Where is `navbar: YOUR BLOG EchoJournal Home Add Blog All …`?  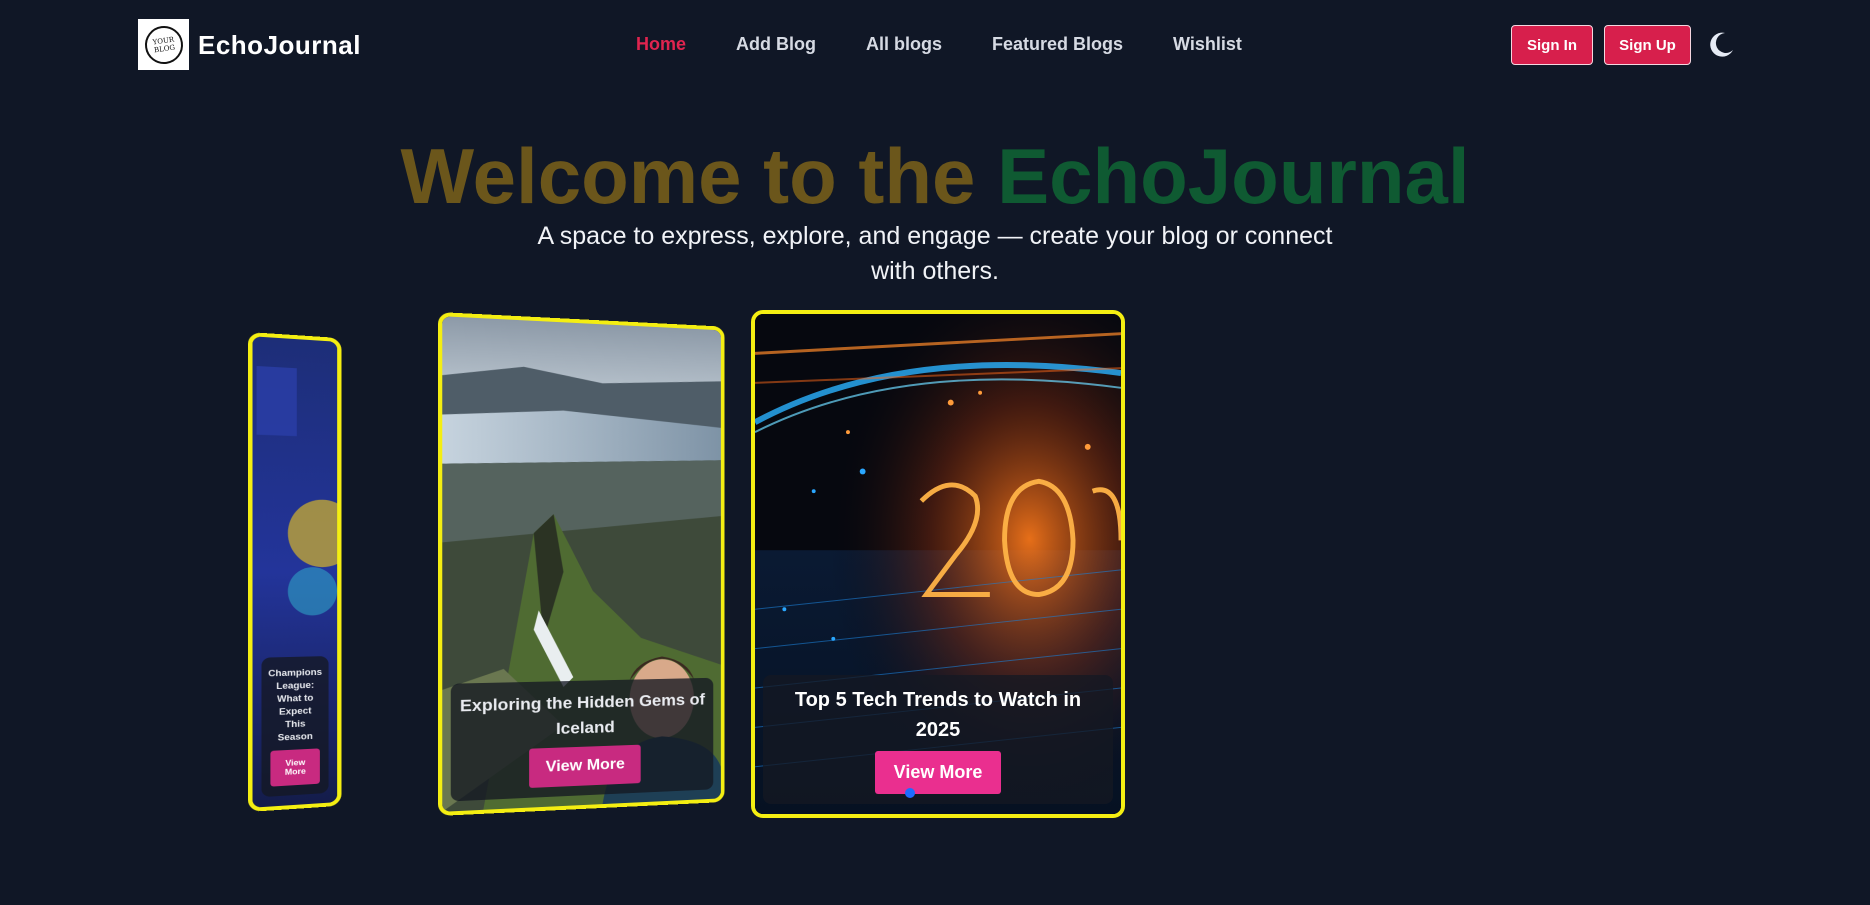
navbar: YOUR BLOG EchoJournal Home Add Blog All … is located at coordinates (935, 45).